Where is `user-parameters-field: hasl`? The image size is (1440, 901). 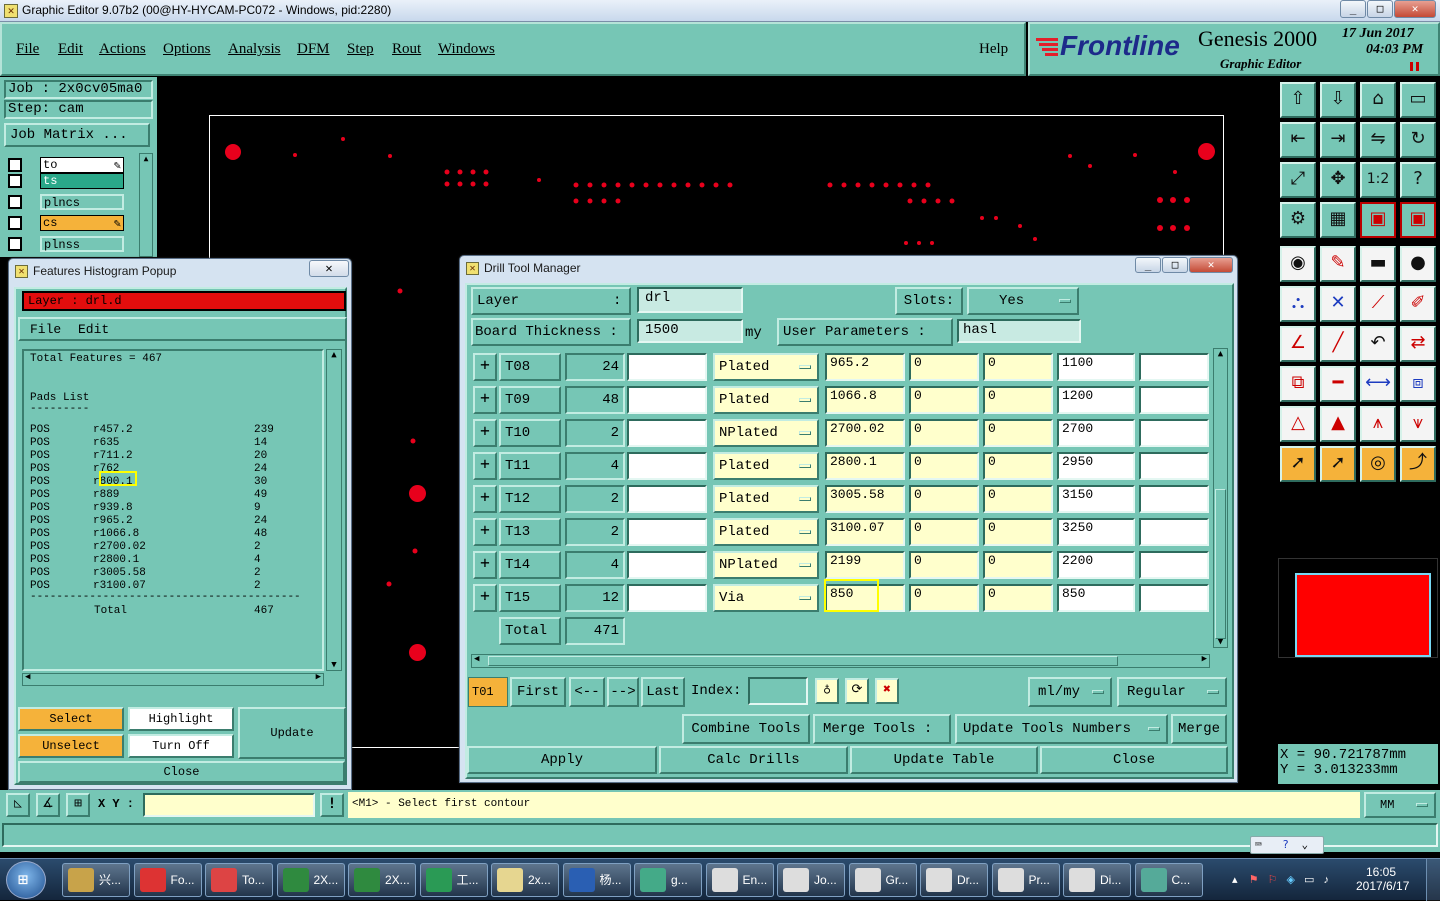
user-parameters-field: hasl is located at coordinates (1019, 331).